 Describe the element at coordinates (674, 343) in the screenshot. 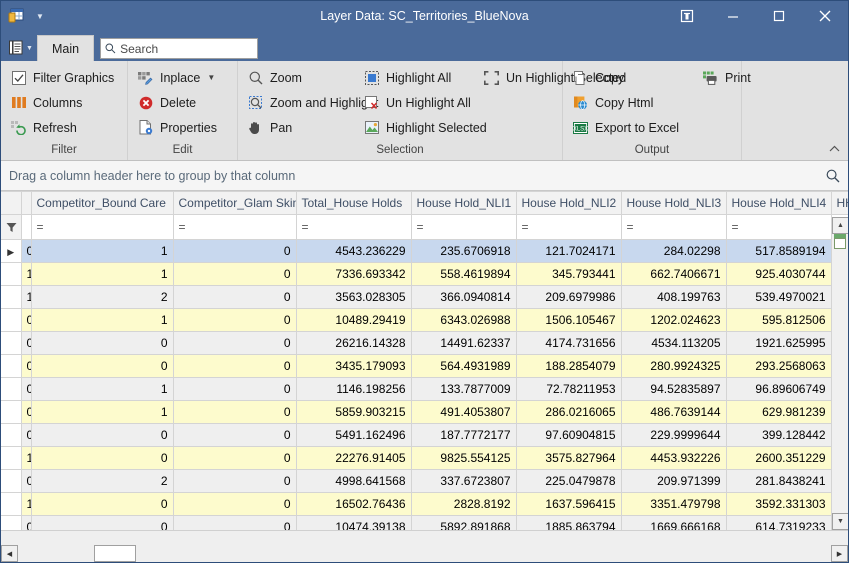

I see `table-cell: 4534.113205` at that location.